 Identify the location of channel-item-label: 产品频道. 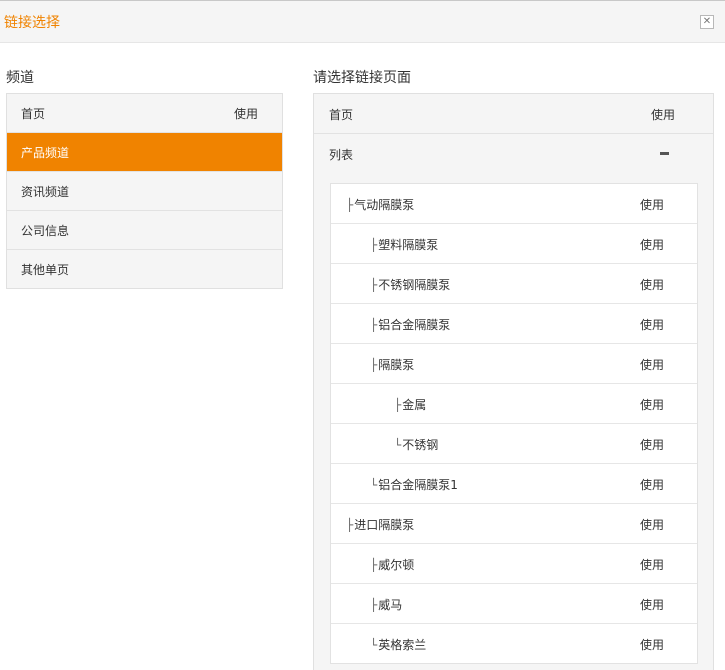
(45, 153).